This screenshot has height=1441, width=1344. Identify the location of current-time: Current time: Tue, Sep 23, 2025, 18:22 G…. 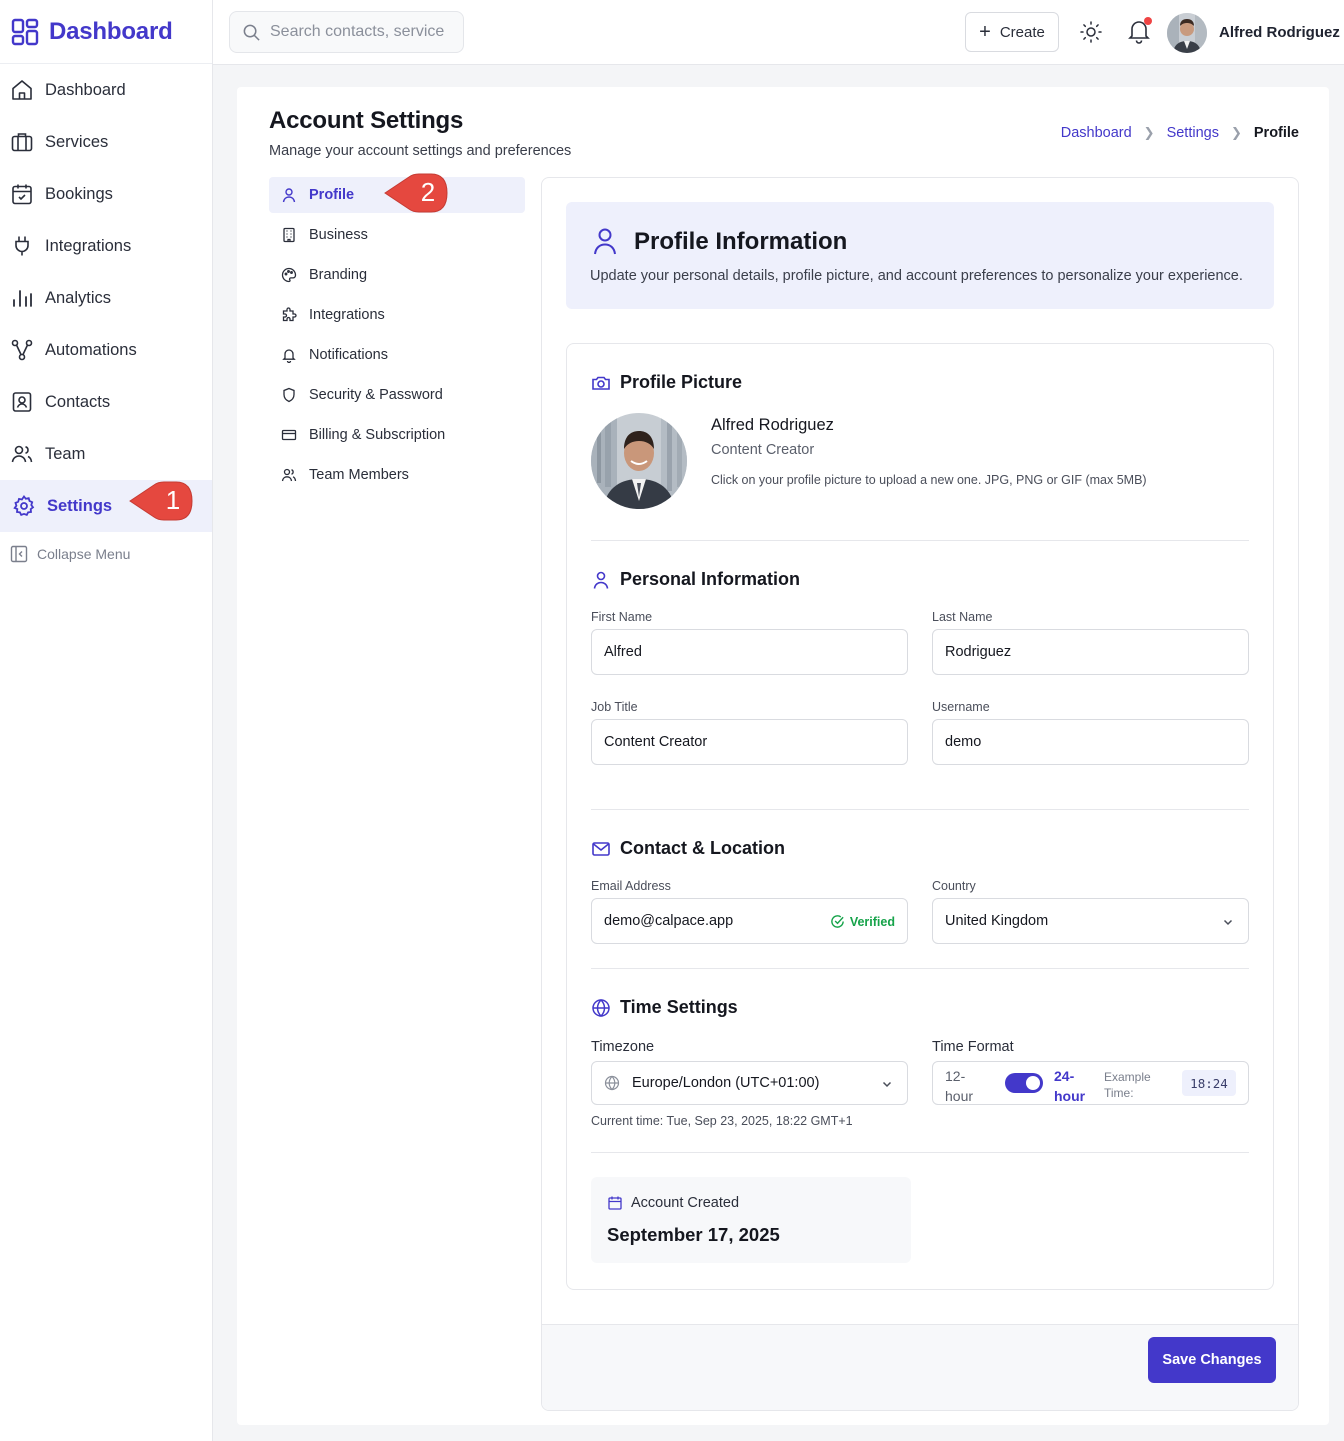
(722, 1121).